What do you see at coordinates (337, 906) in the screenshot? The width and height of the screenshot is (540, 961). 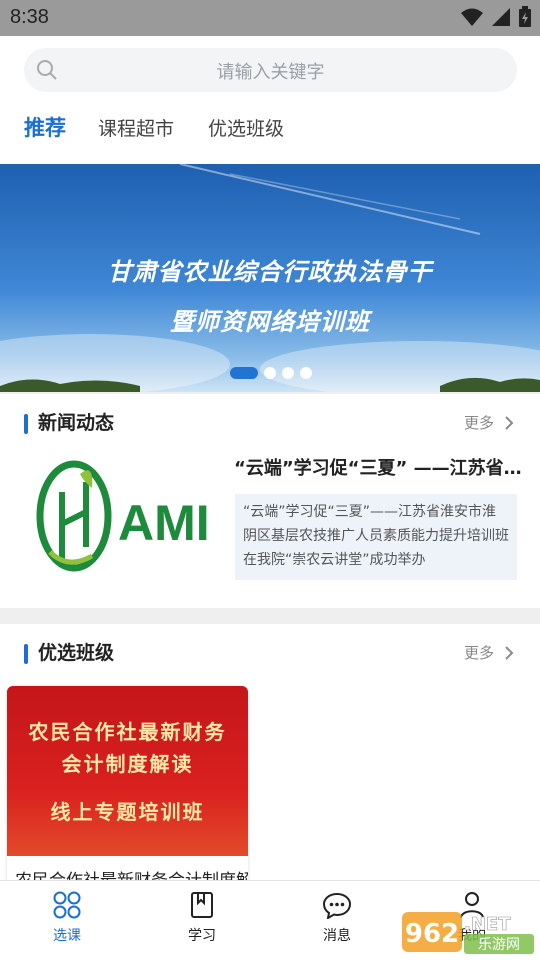 I see `chat-icon` at bounding box center [337, 906].